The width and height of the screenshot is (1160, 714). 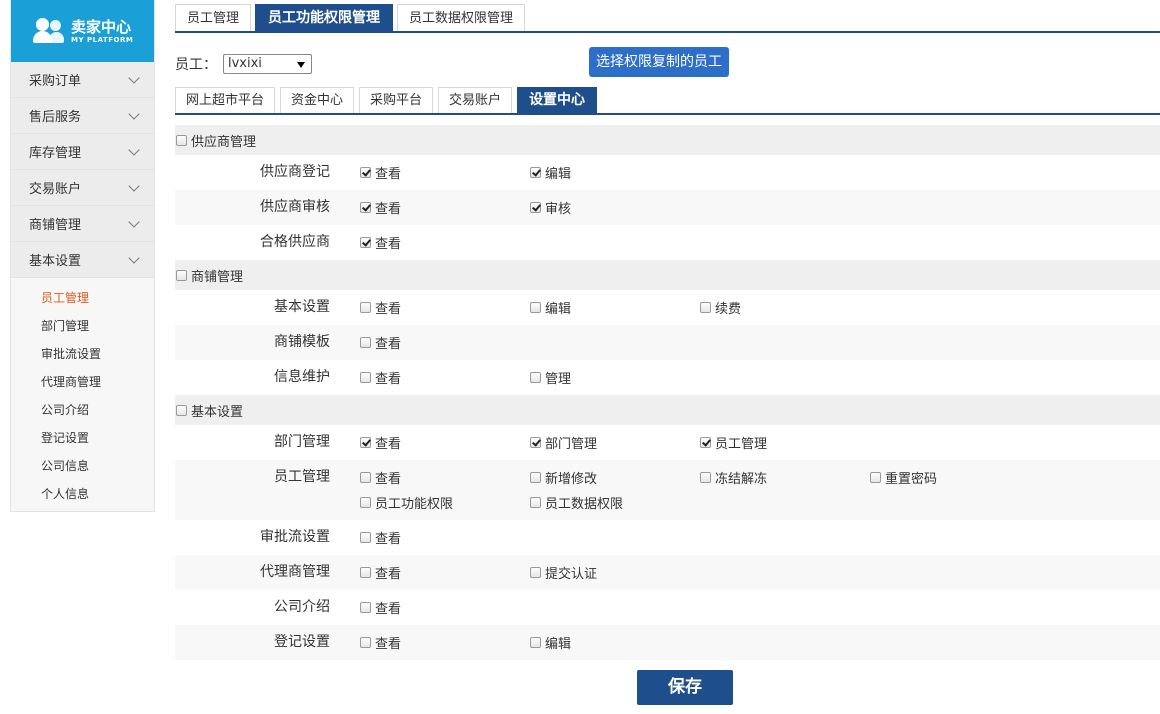 I want to click on permission-row: 员工管理 查看 新增修改 冻结解冻 重置密码 员工功能权限 员工数据权限, so click(x=667, y=490).